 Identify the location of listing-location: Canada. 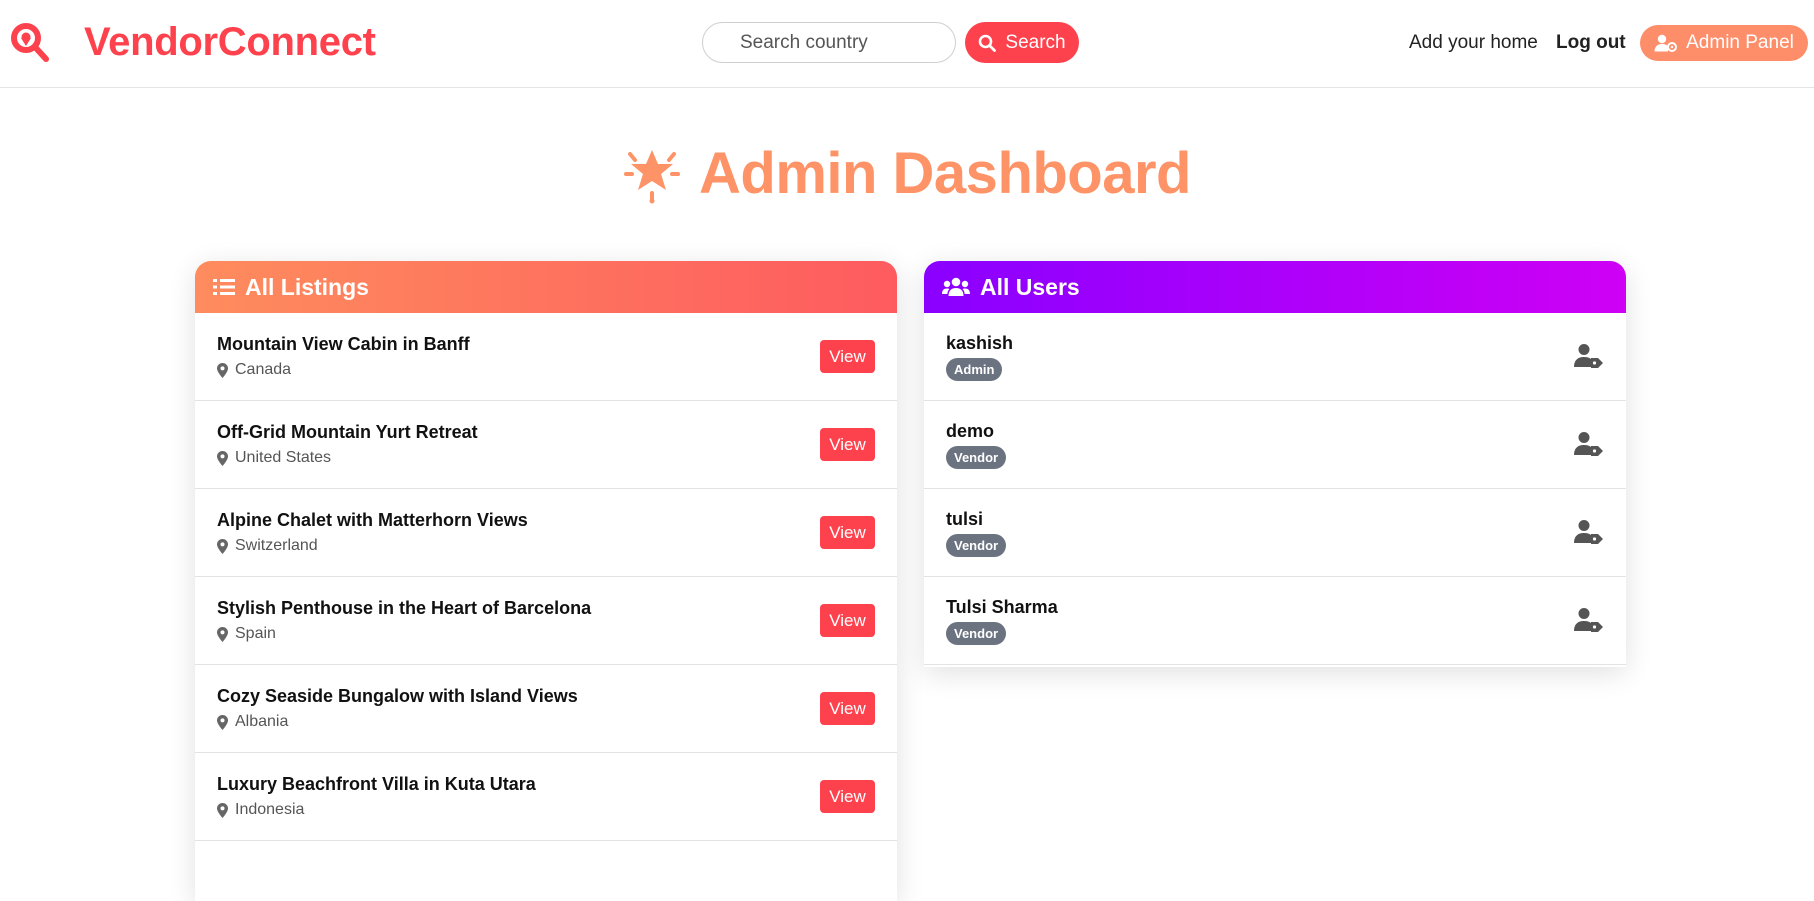
(254, 370).